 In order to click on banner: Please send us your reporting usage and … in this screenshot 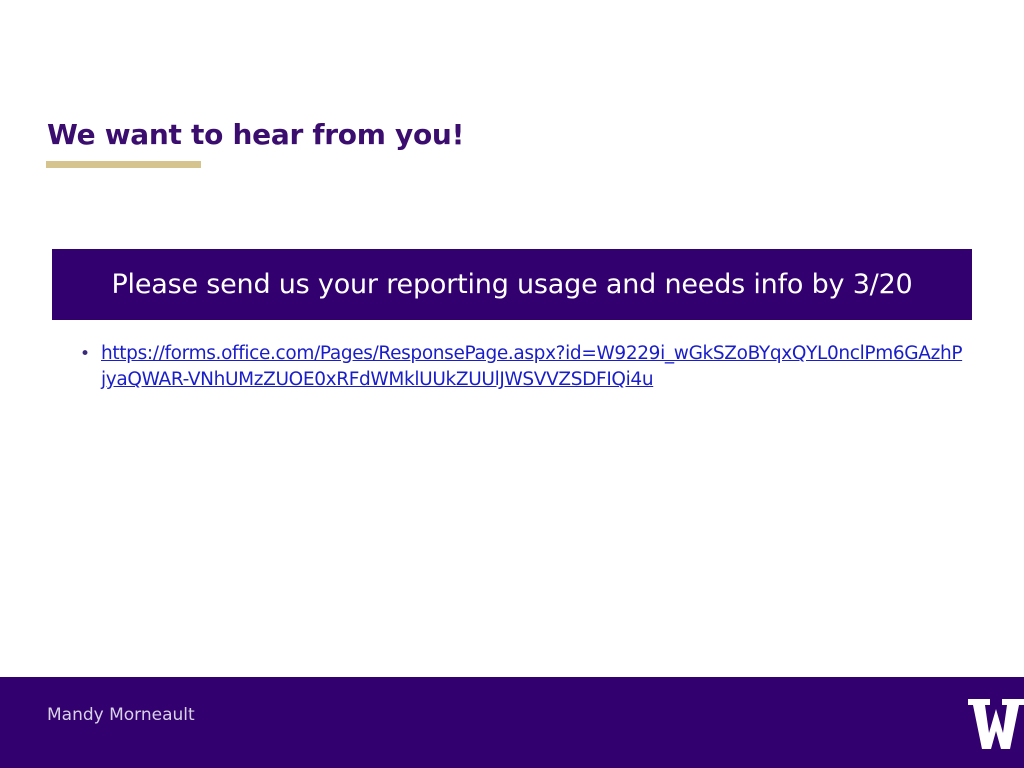, I will do `click(512, 284)`.